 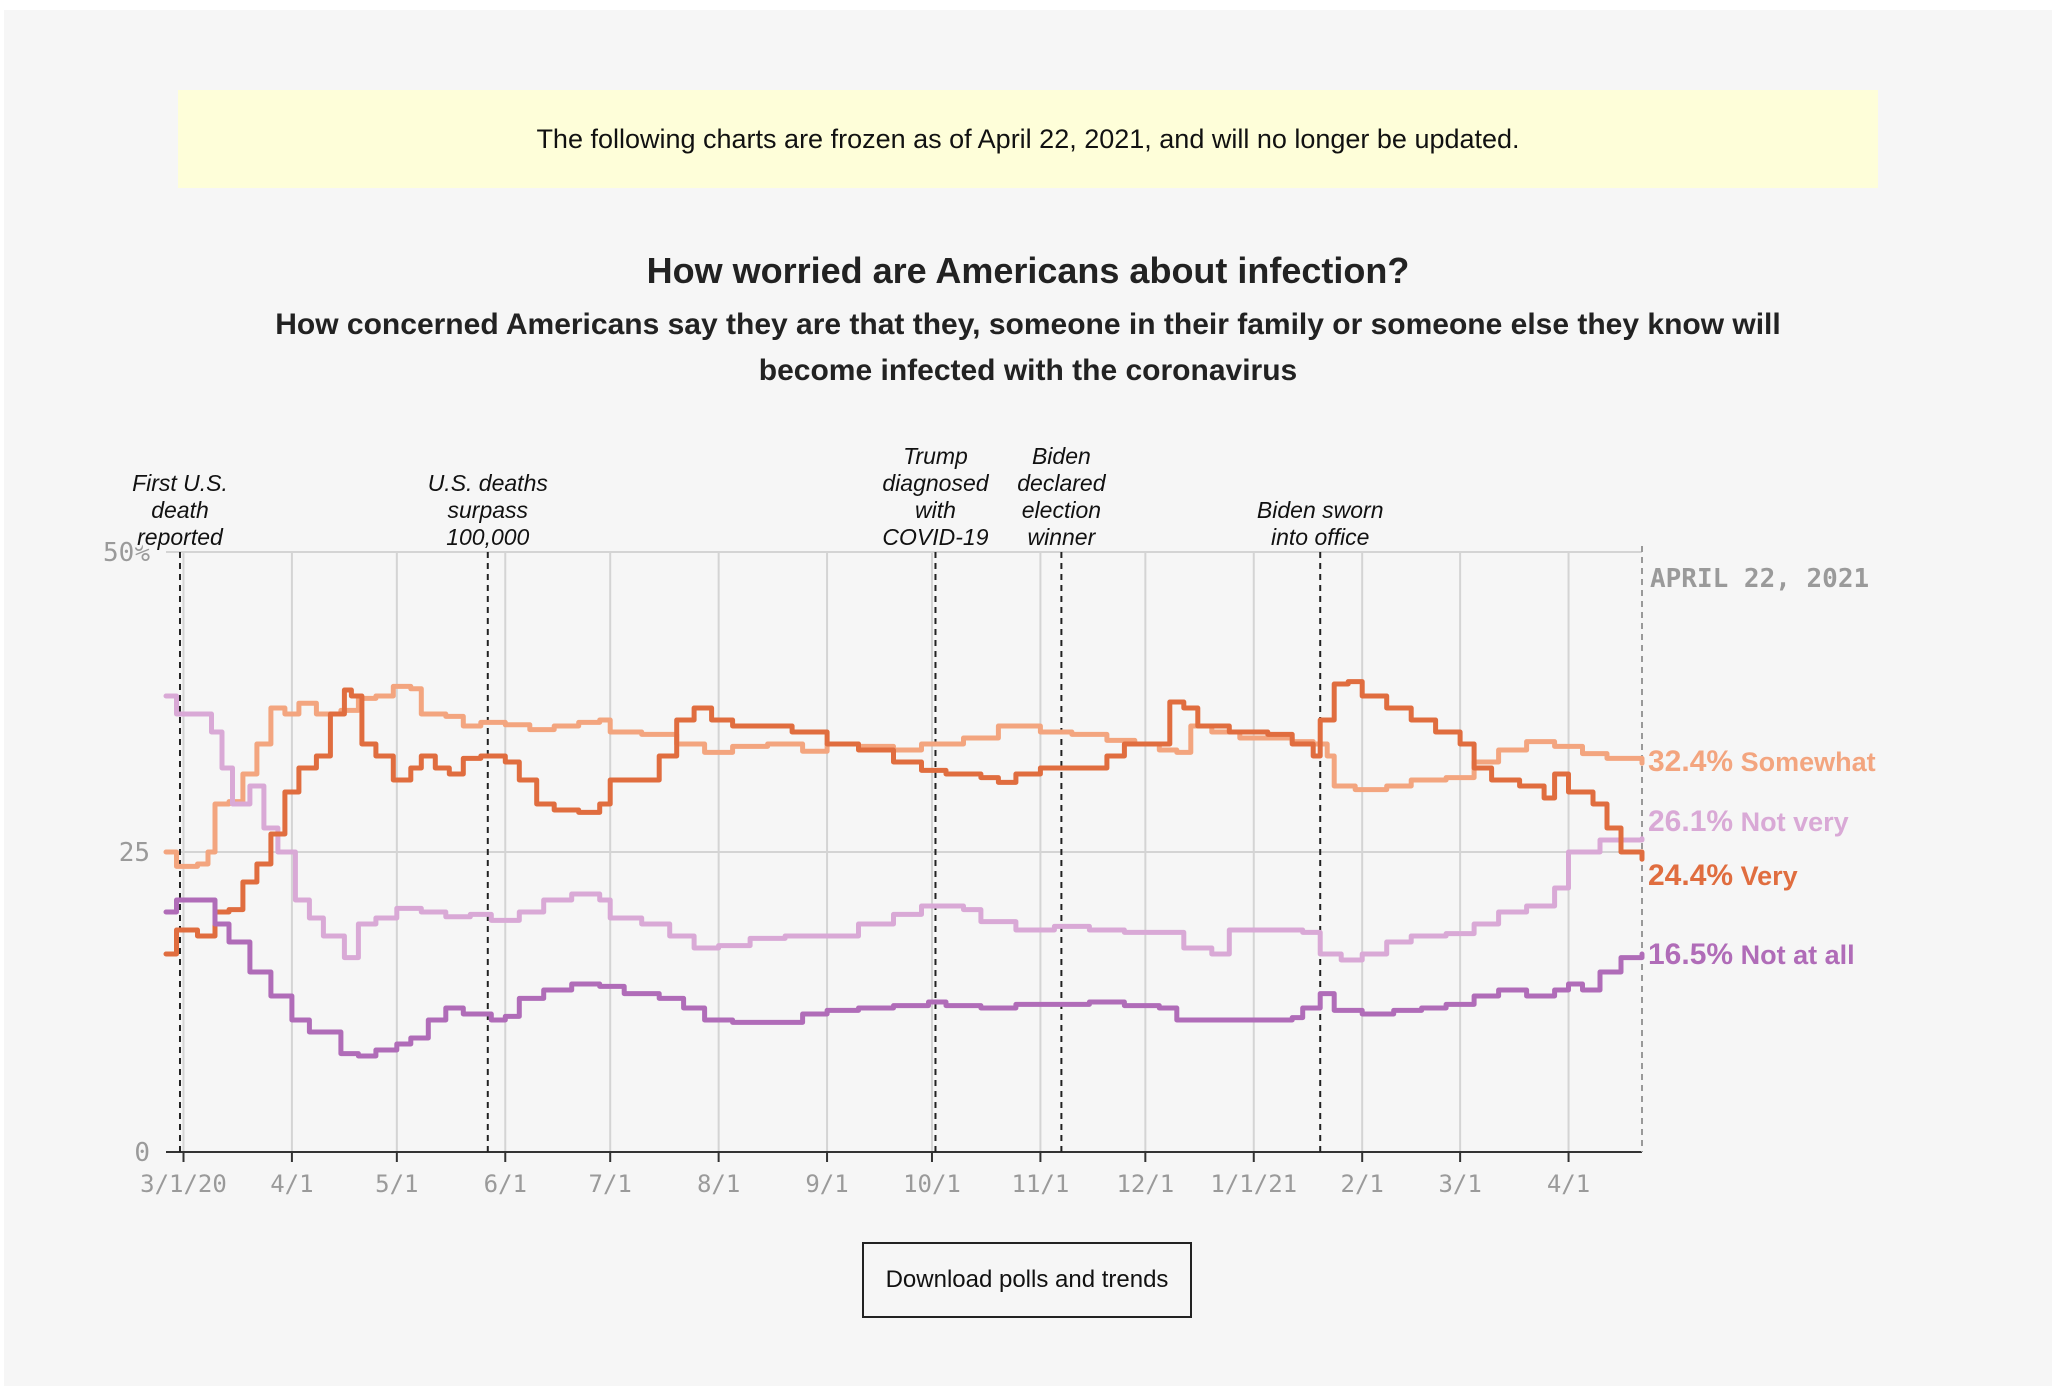 What do you see at coordinates (904, 978) in the screenshot?
I see `series-line-not-at-all` at bounding box center [904, 978].